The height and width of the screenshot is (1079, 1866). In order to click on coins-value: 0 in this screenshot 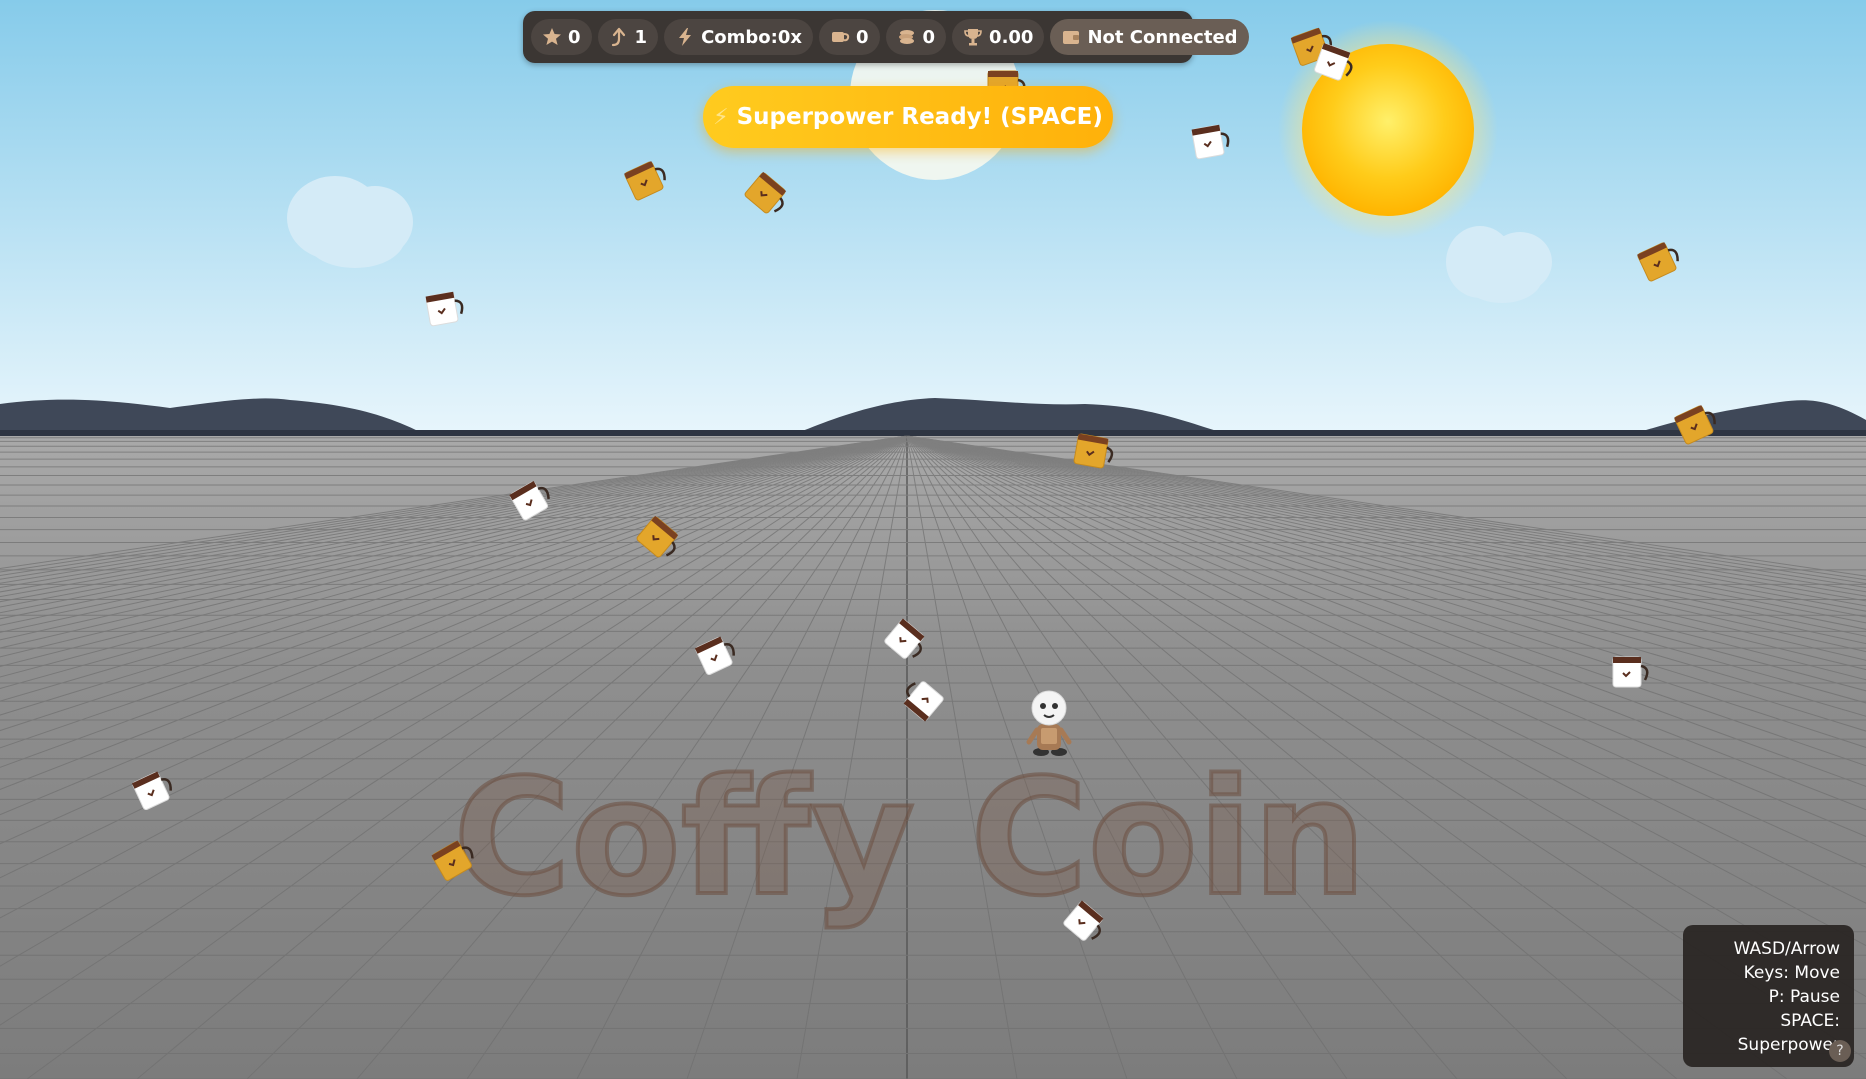, I will do `click(929, 37)`.